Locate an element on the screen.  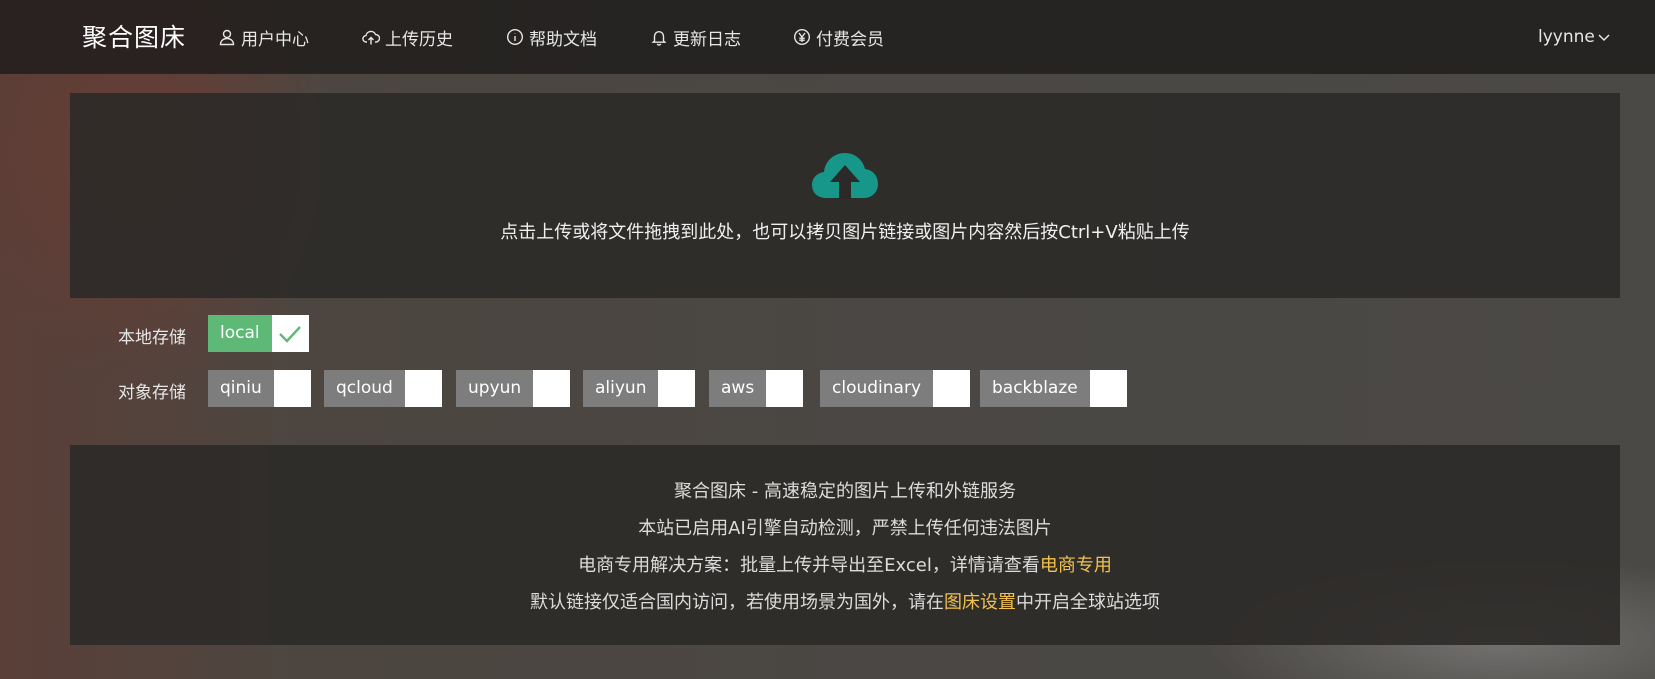
storage-option-cloudinary: cloudinary is located at coordinates (895, 388).